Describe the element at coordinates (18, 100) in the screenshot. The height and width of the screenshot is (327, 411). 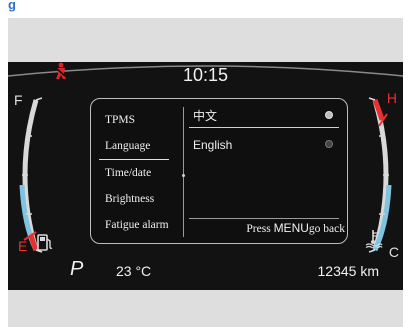
I see `fuel-full-label: F` at that location.